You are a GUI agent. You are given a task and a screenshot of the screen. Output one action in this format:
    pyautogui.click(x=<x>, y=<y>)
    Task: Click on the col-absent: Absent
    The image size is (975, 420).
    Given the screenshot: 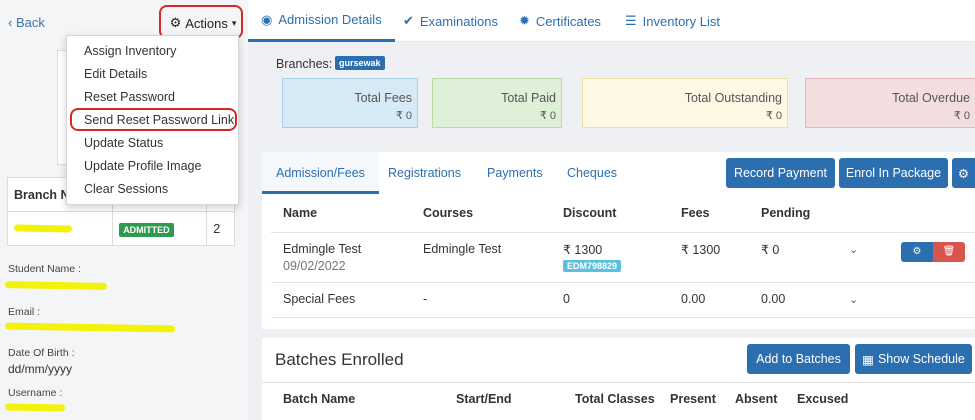 What is the action you would take?
    pyautogui.click(x=756, y=399)
    